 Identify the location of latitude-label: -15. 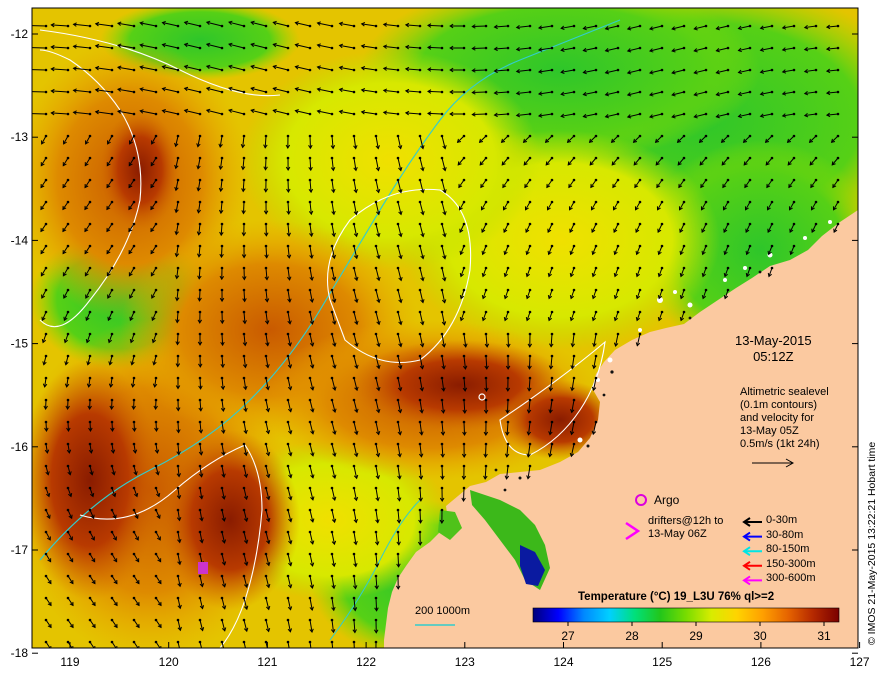
(20, 344).